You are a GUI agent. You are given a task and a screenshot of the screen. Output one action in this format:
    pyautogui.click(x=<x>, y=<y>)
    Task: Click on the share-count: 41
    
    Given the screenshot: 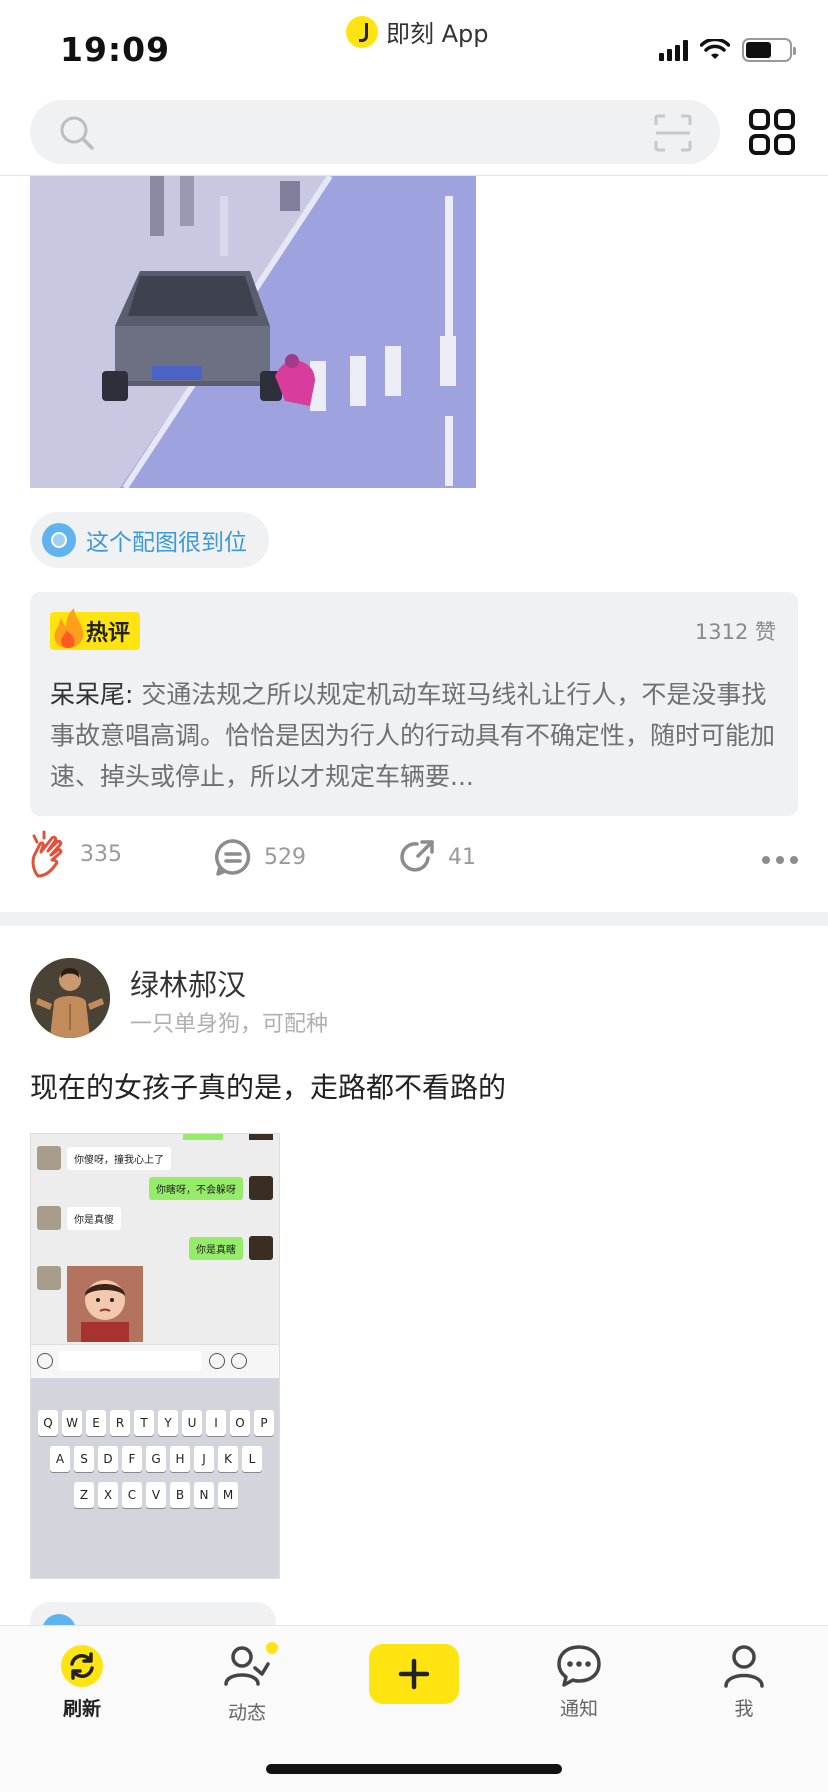 What is the action you would take?
    pyautogui.click(x=462, y=857)
    